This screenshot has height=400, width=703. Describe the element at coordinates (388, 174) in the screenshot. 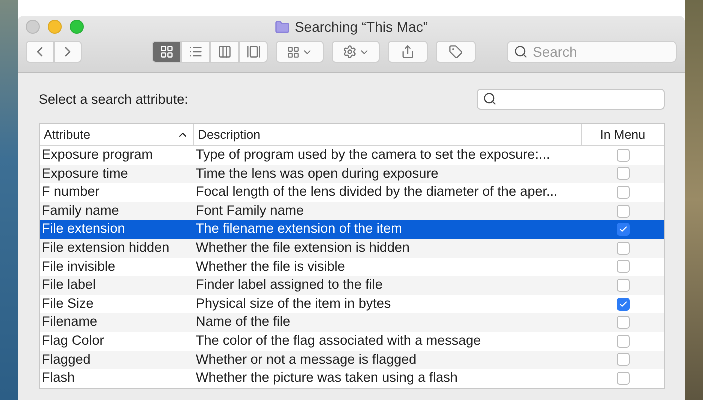

I see `description-cell: Time the lens was open during exposure` at that location.